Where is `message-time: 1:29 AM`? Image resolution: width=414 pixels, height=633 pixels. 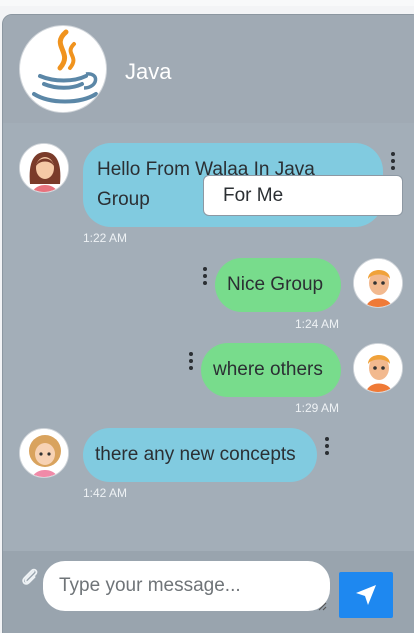 message-time: 1:29 AM is located at coordinates (317, 408).